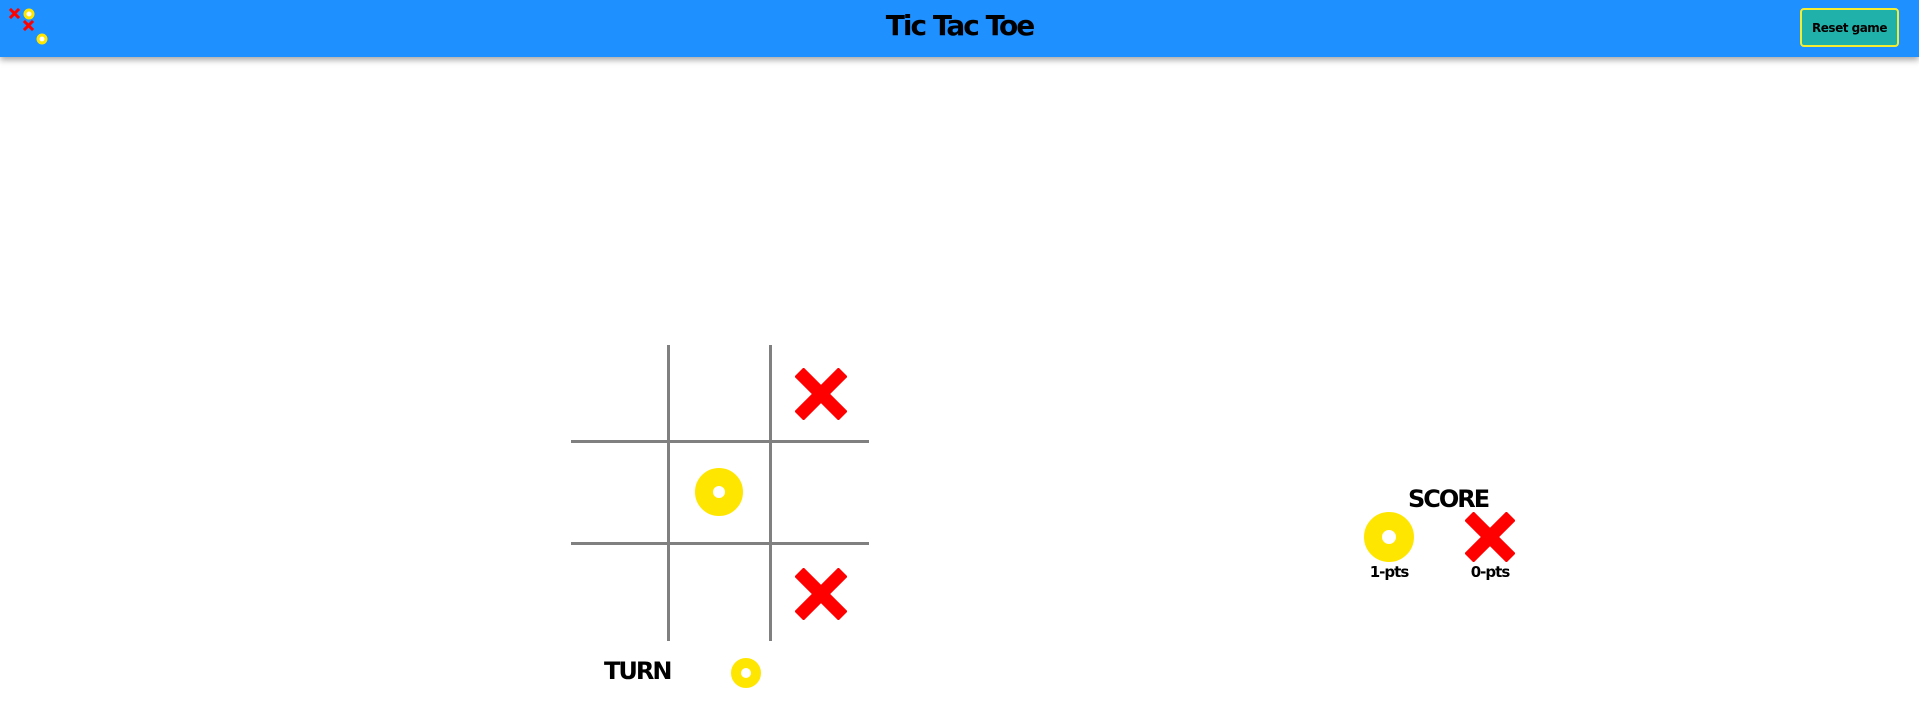 Image resolution: width=1919 pixels, height=713 pixels. What do you see at coordinates (1490, 537) in the screenshot?
I see `score-x-icon` at bounding box center [1490, 537].